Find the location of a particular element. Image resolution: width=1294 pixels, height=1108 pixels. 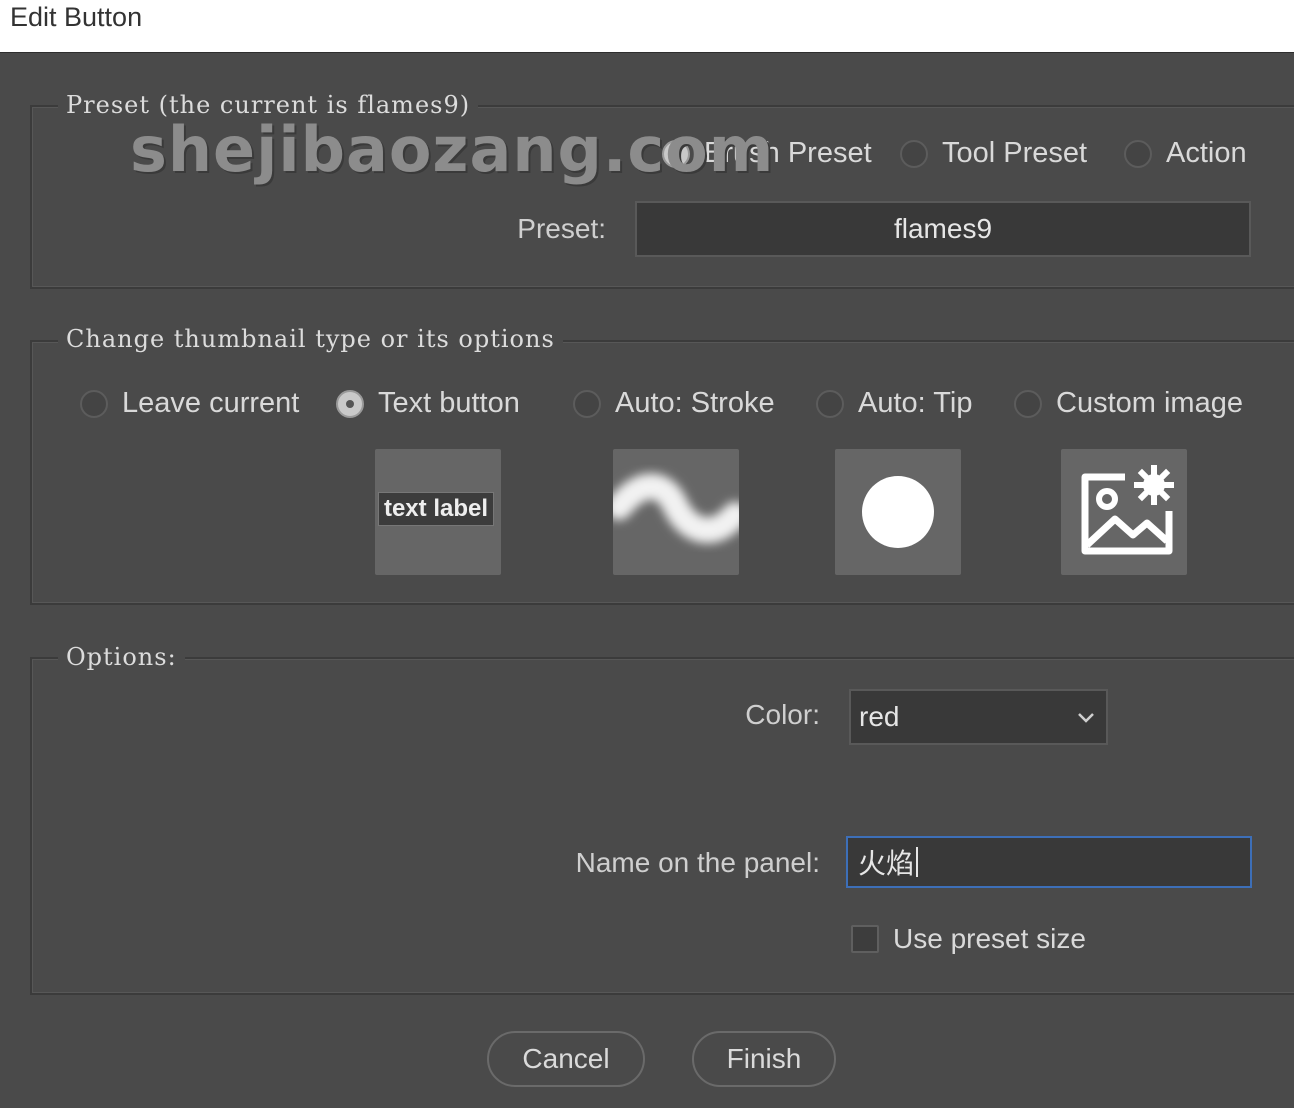

preset-value: flames9 is located at coordinates (943, 228).